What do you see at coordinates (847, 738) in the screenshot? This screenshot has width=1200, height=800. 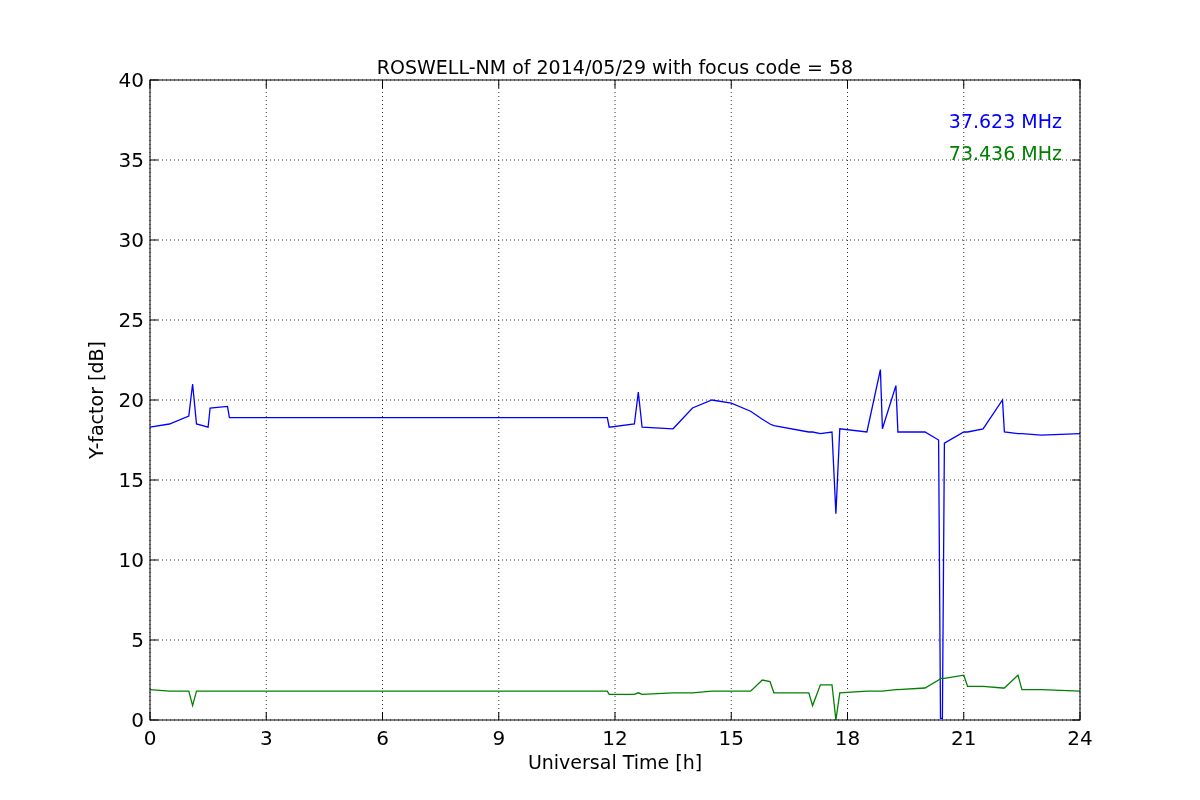 I see `x-tick-label: 18` at bounding box center [847, 738].